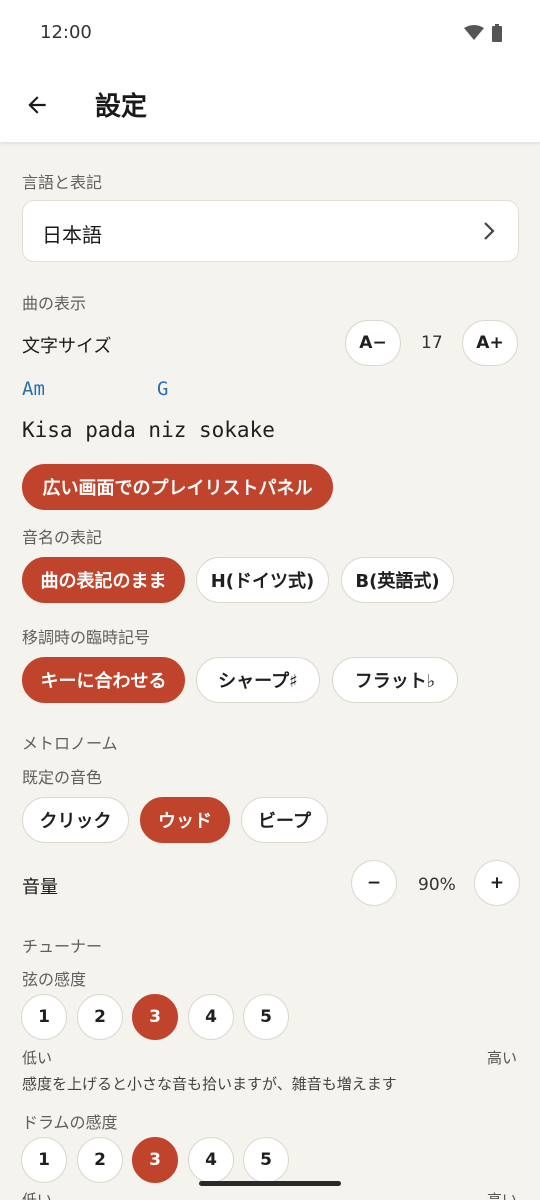  Describe the element at coordinates (209, 1084) in the screenshot. I see `sensitivity-hint: 感度を上げると小さな音も拾いますが、雑音も増えます` at that location.